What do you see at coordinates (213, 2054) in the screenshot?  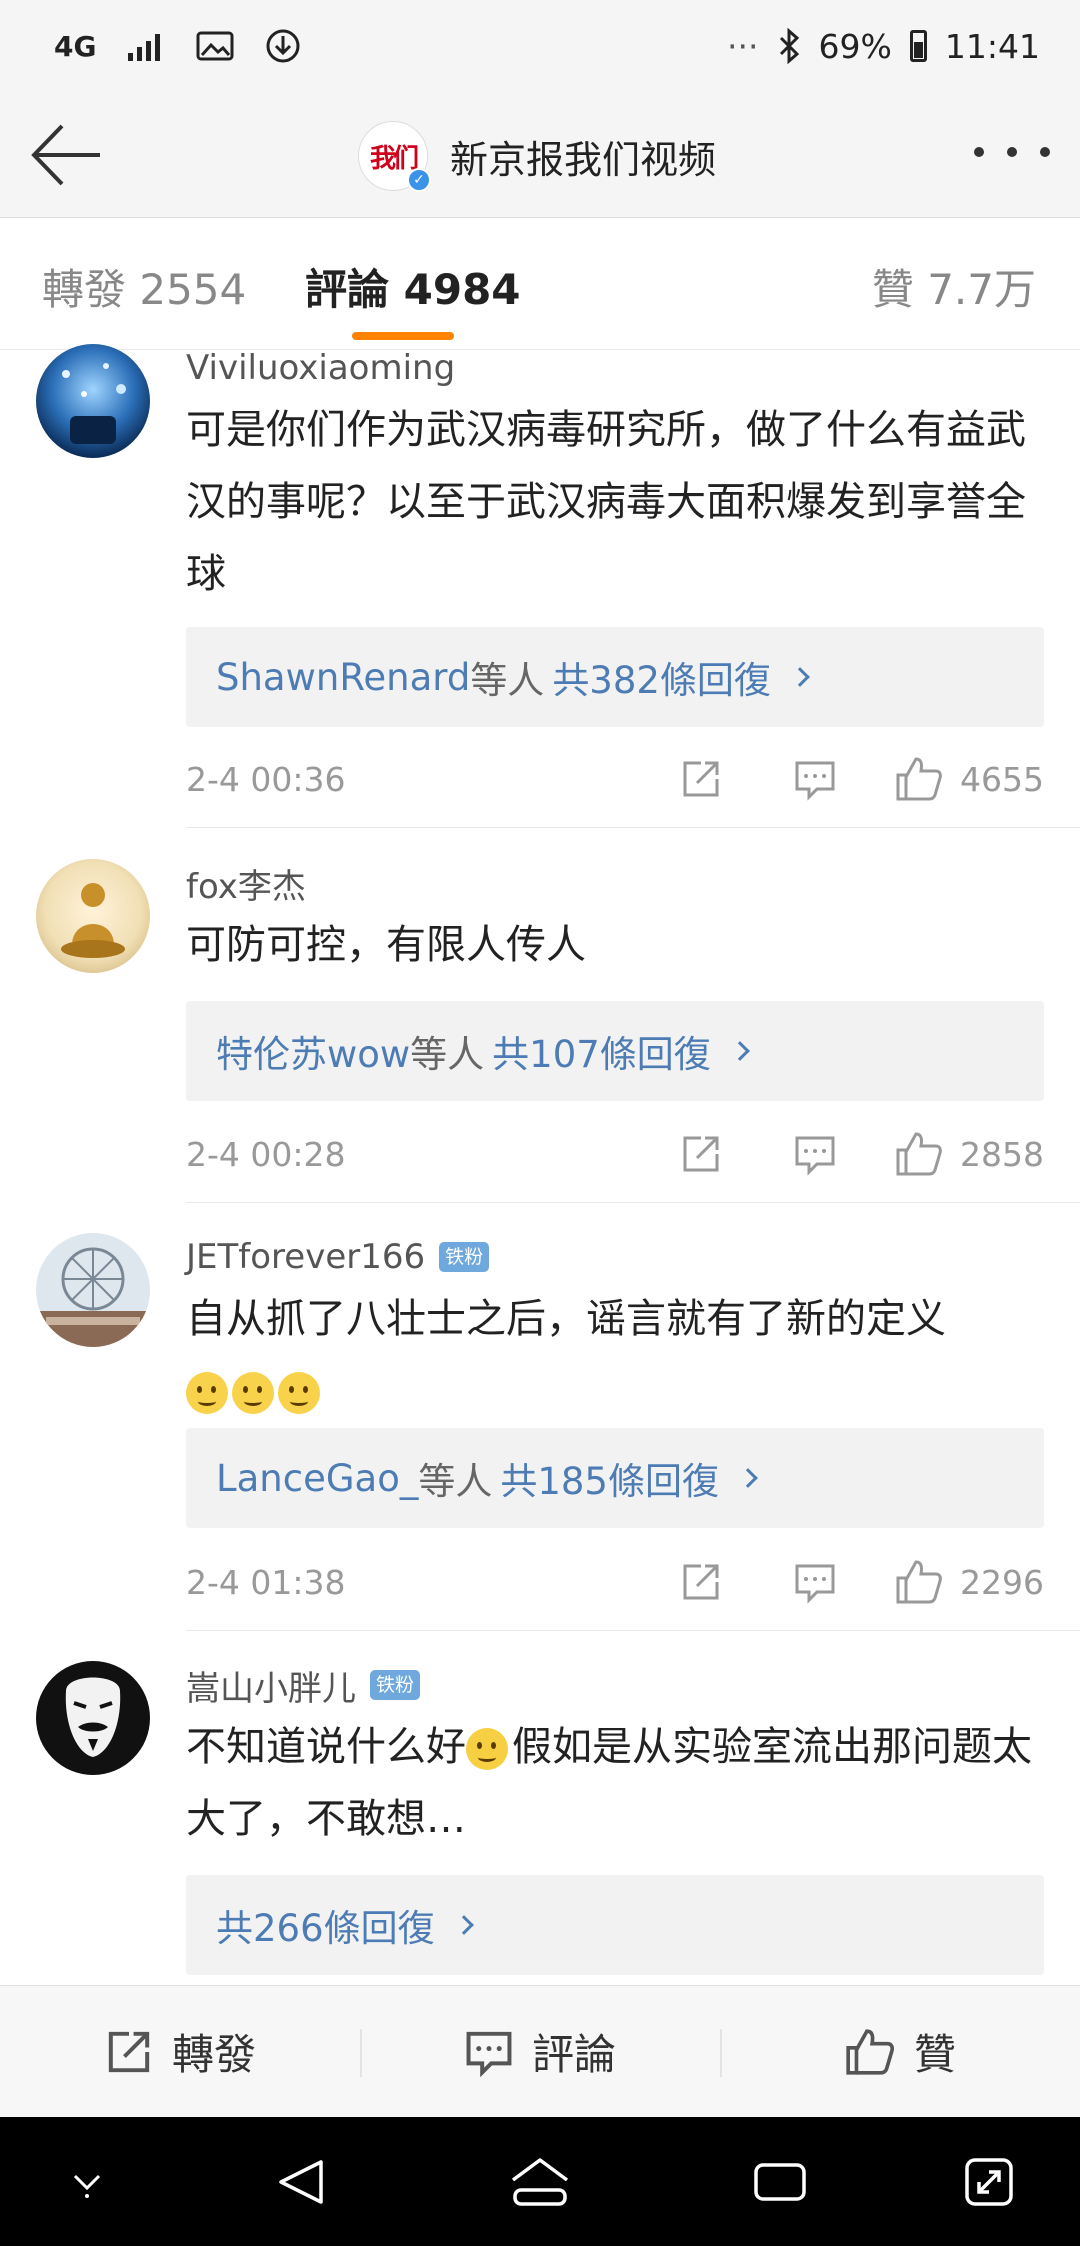 I see `repost-label: 轉發` at bounding box center [213, 2054].